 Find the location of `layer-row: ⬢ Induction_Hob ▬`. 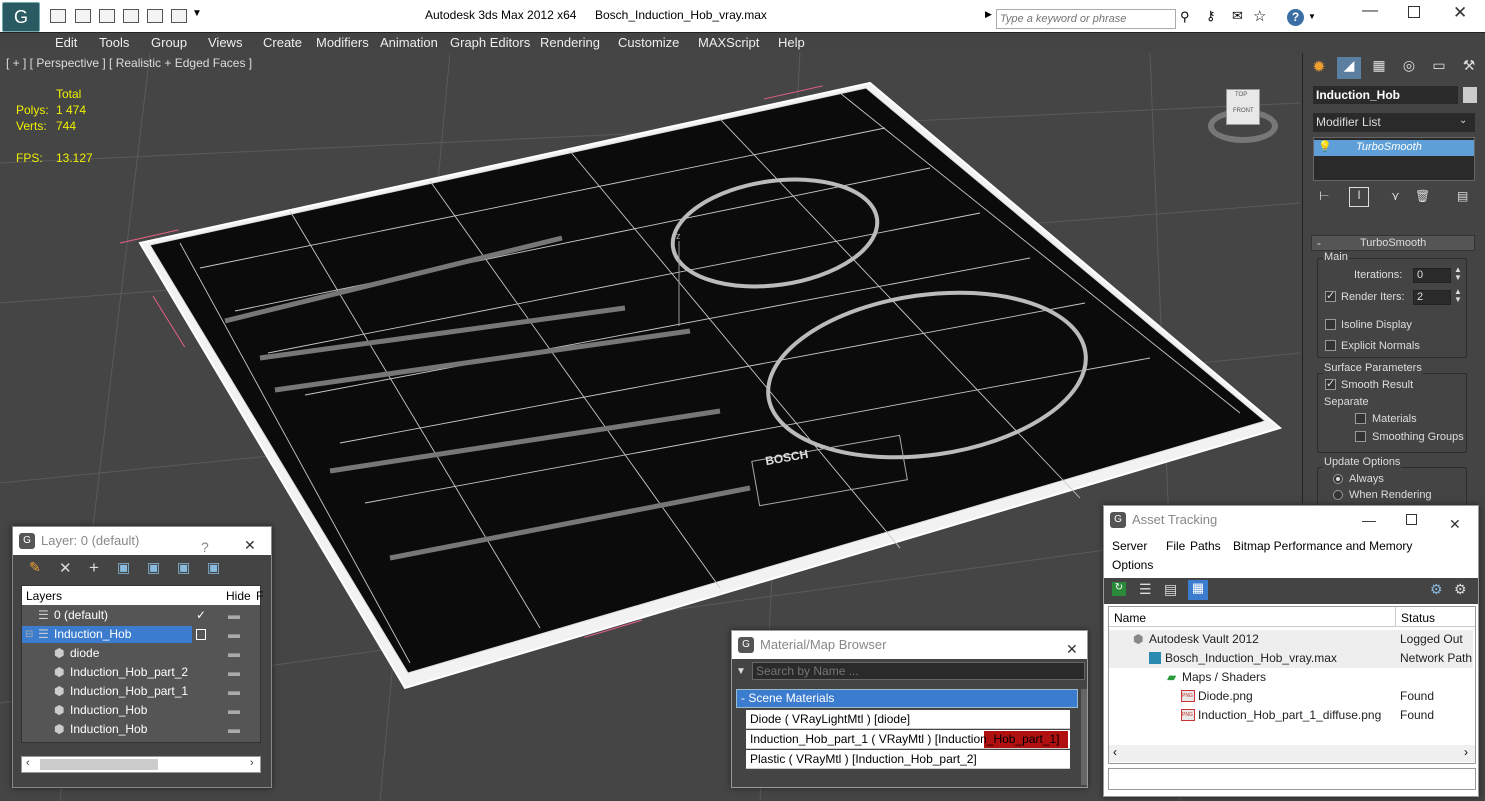

layer-row: ⬢ Induction_Hob ▬ is located at coordinates (140, 710).